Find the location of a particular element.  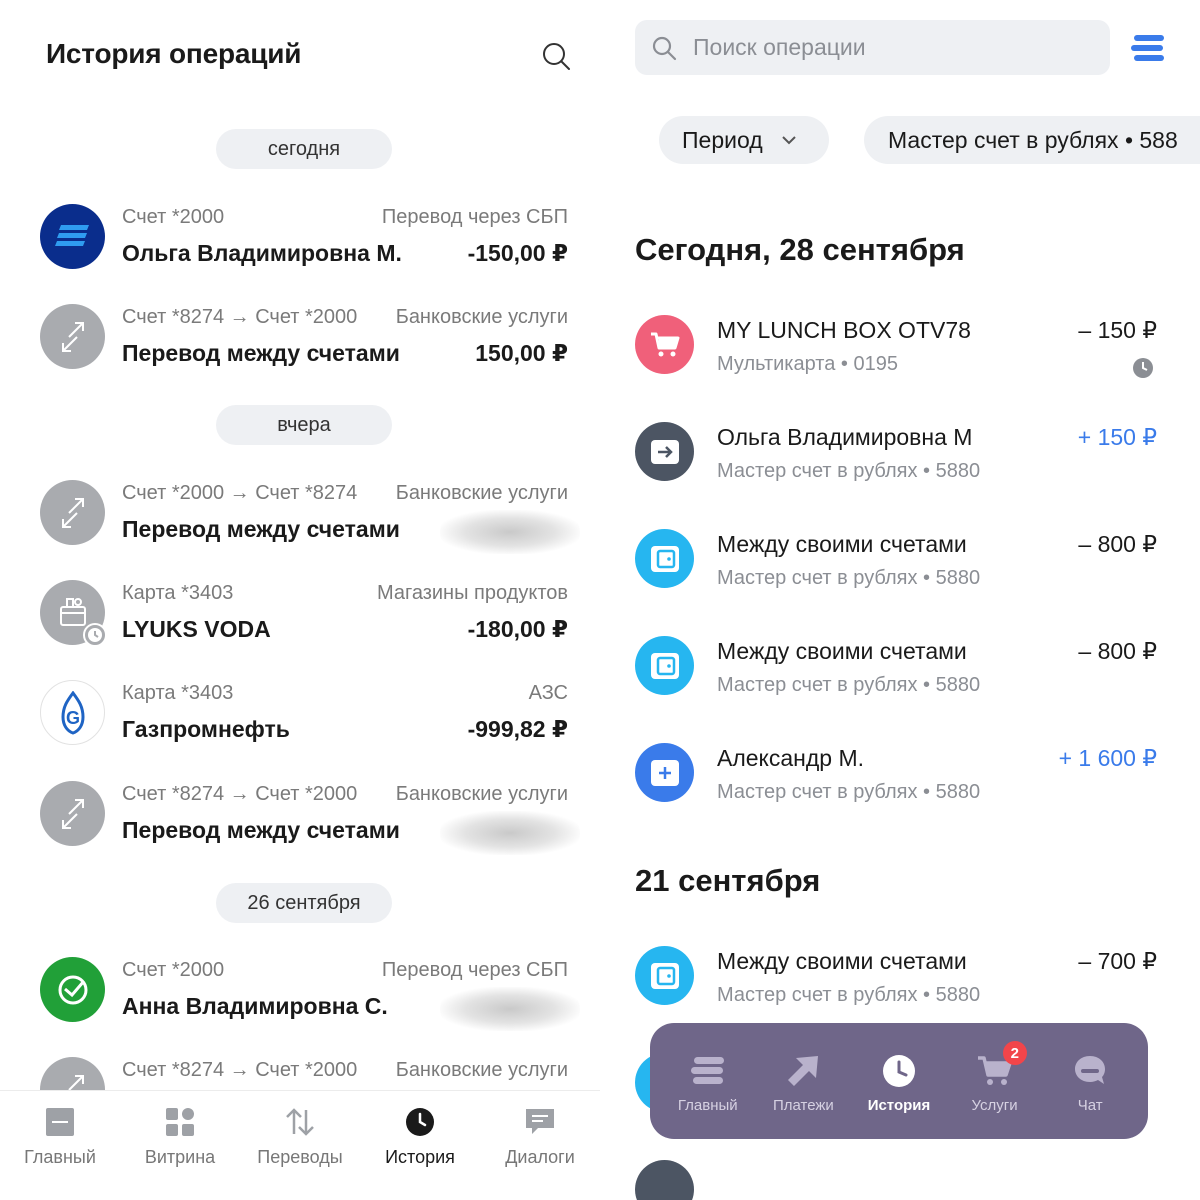

operation-name: Ольга Владимировна М is located at coordinates (845, 437).